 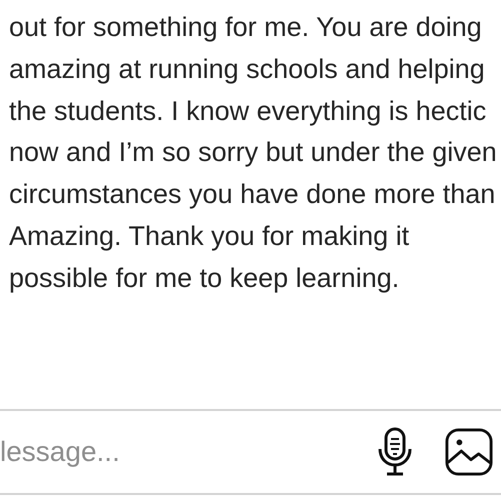 I want to click on microphone-icon, so click(x=395, y=452).